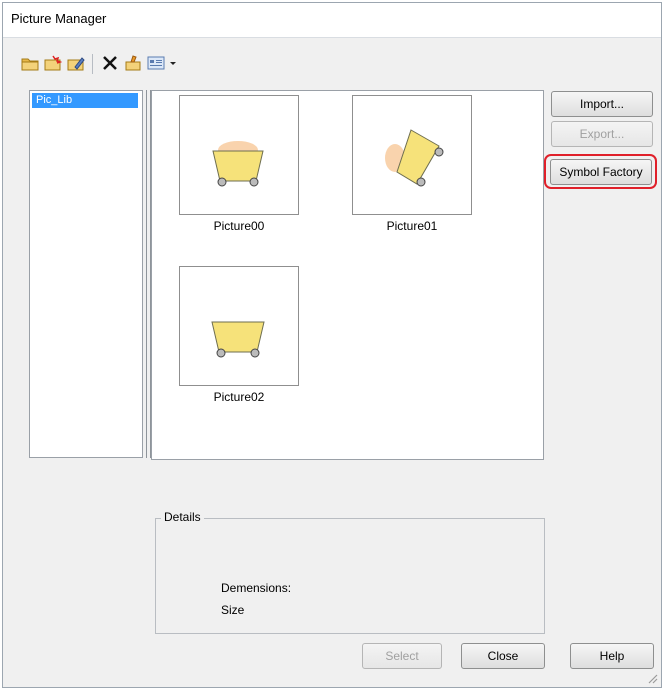 This screenshot has height=691, width=666. I want to click on details-legend: Details, so click(182, 517).